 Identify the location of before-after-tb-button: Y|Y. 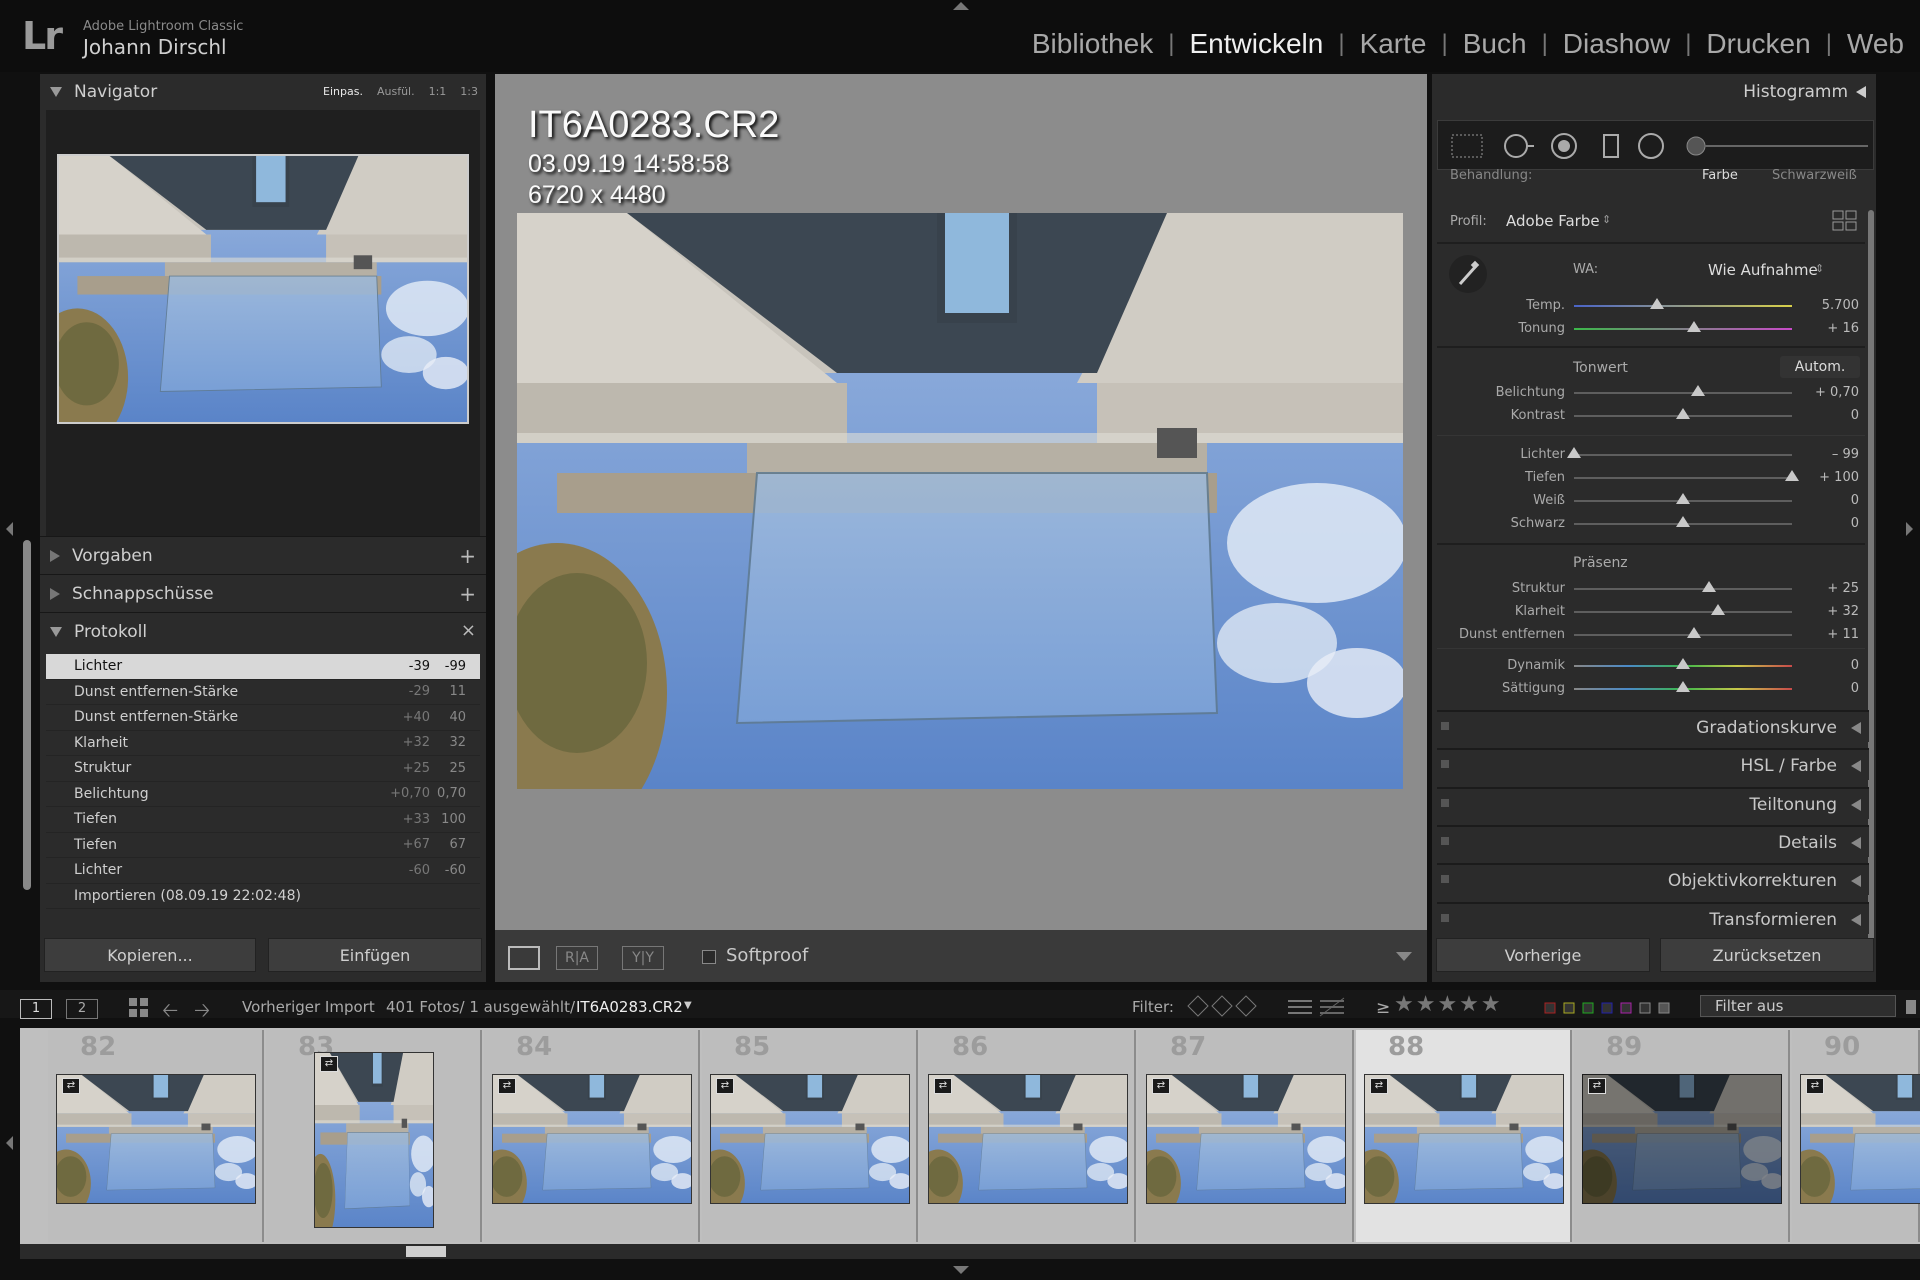
(643, 958).